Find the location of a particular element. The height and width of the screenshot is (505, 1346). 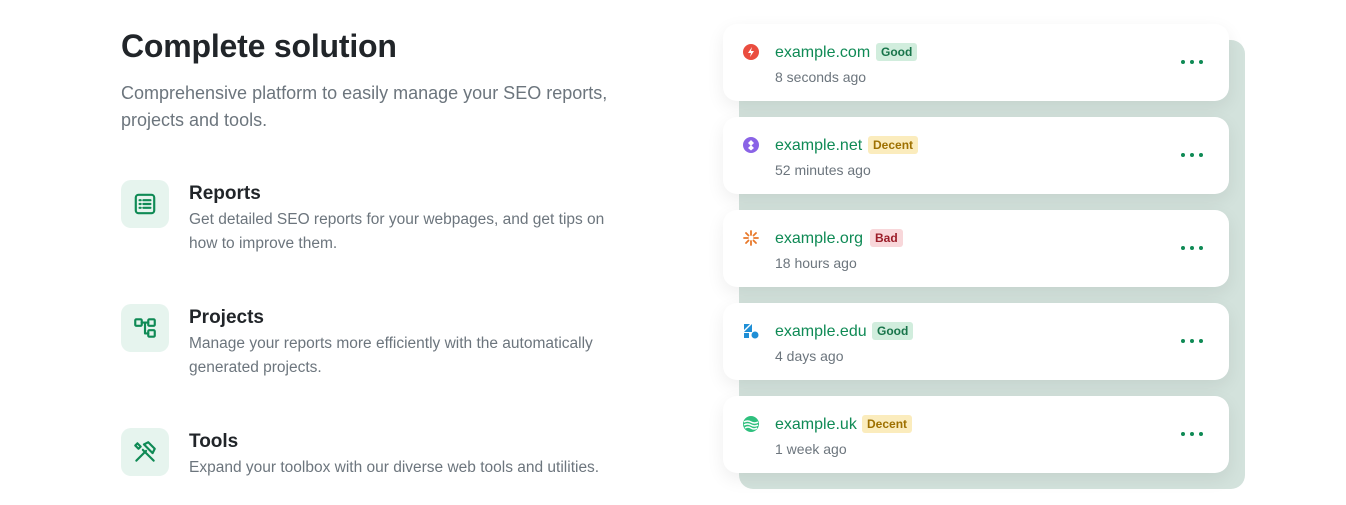

report-domain-link: example.edu is located at coordinates (821, 332).